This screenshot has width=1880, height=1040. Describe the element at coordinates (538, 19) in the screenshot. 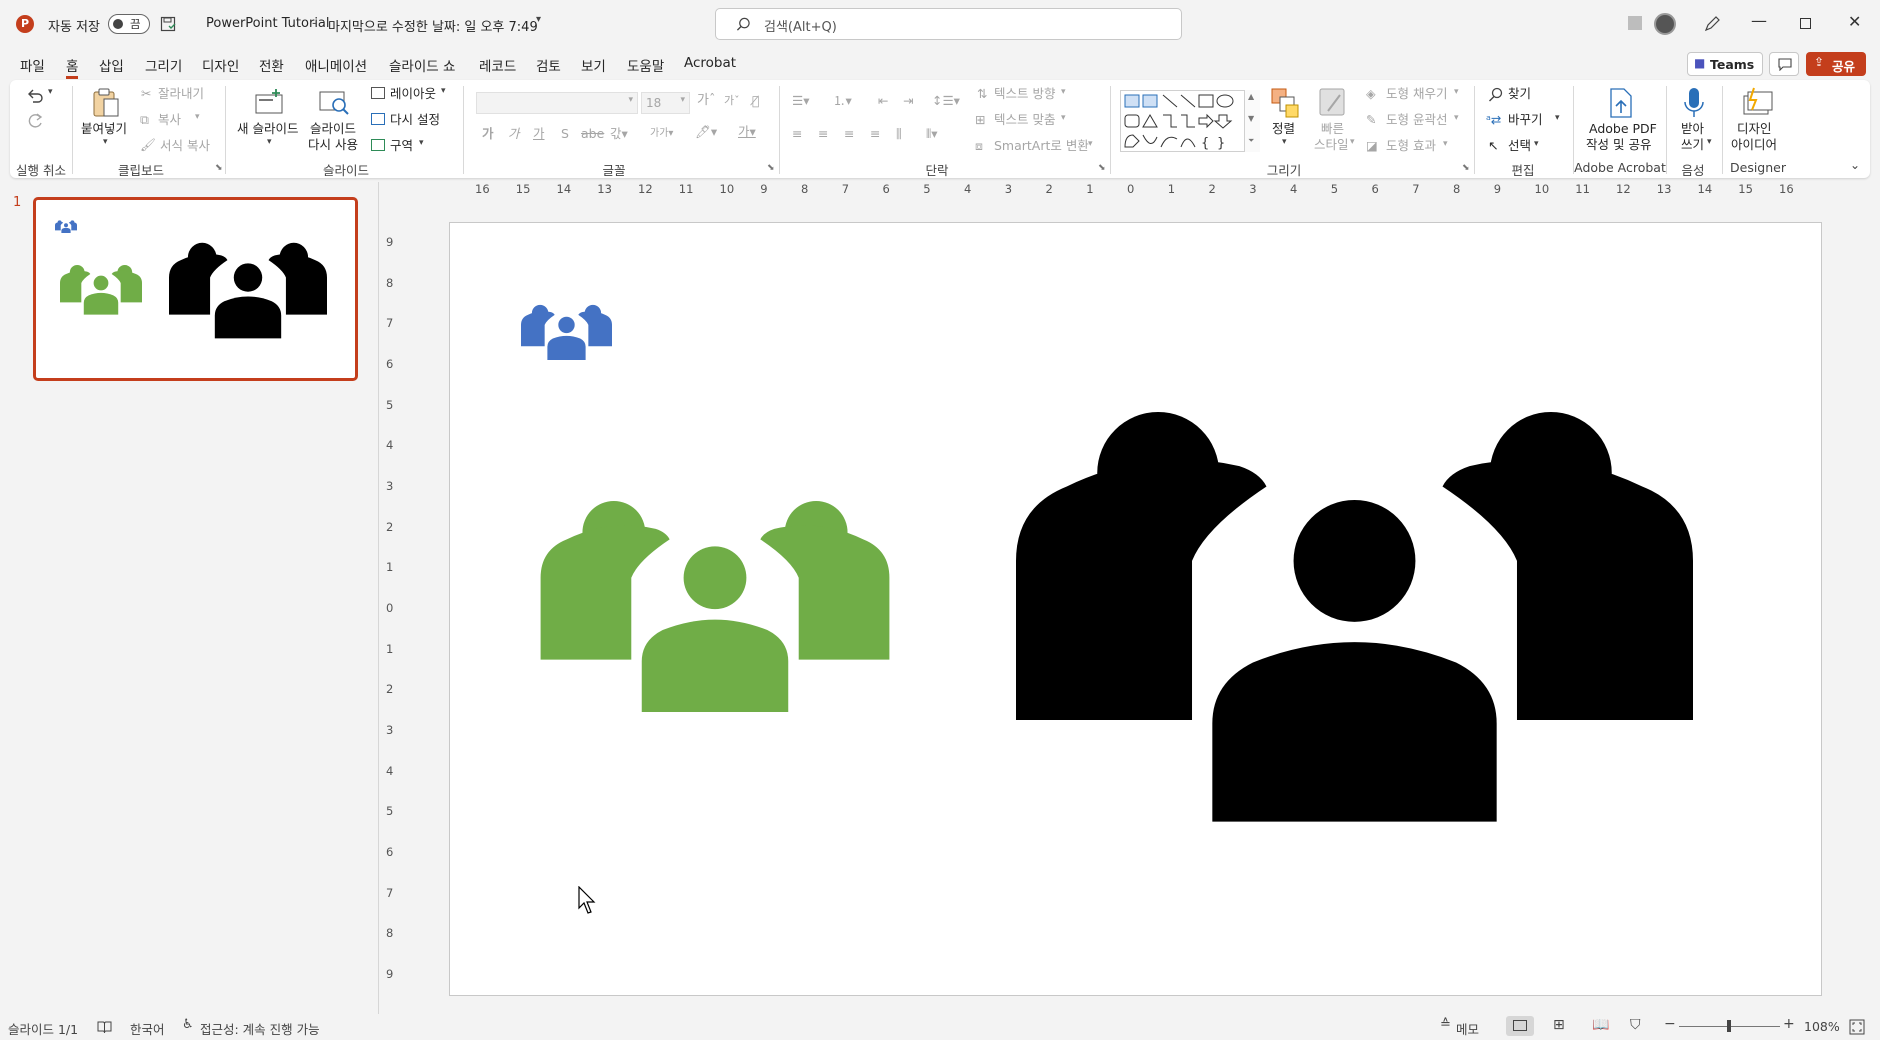

I see `title-dropdown-icon: ▾` at that location.